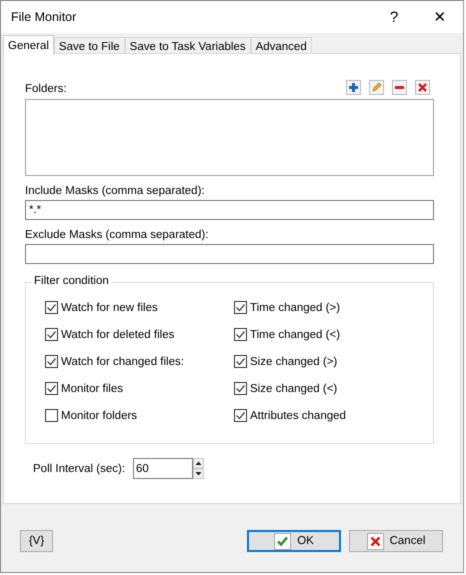  Describe the element at coordinates (295, 334) in the screenshot. I see `checkbox-label: Time changed (<)` at that location.